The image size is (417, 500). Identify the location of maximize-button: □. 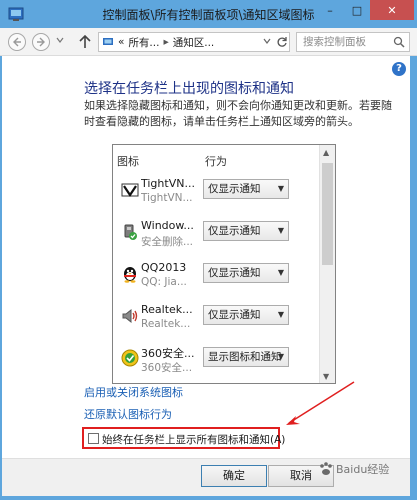
(357, 10).